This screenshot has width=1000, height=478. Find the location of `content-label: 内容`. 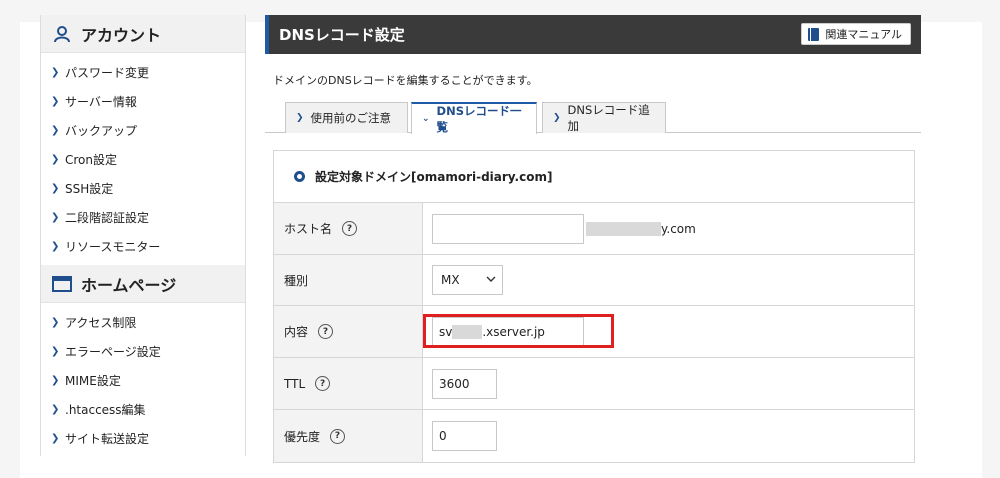

content-label: 内容 is located at coordinates (296, 332).